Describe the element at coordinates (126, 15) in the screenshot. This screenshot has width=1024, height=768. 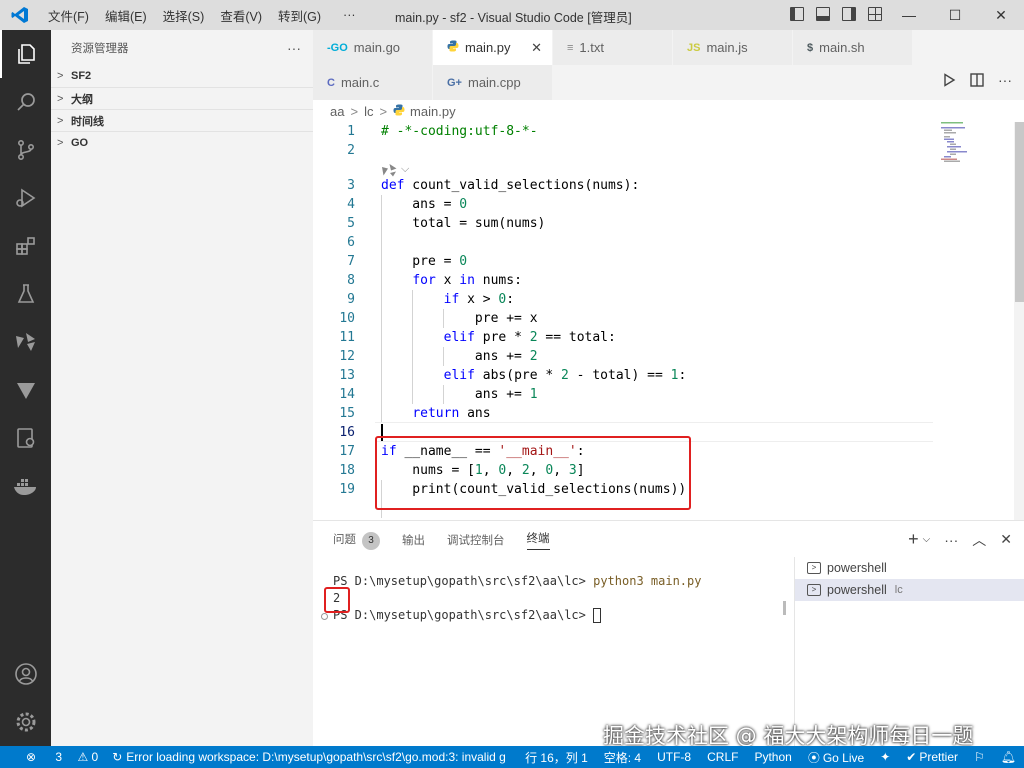
I see `menu-edit: 编辑(E)` at that location.